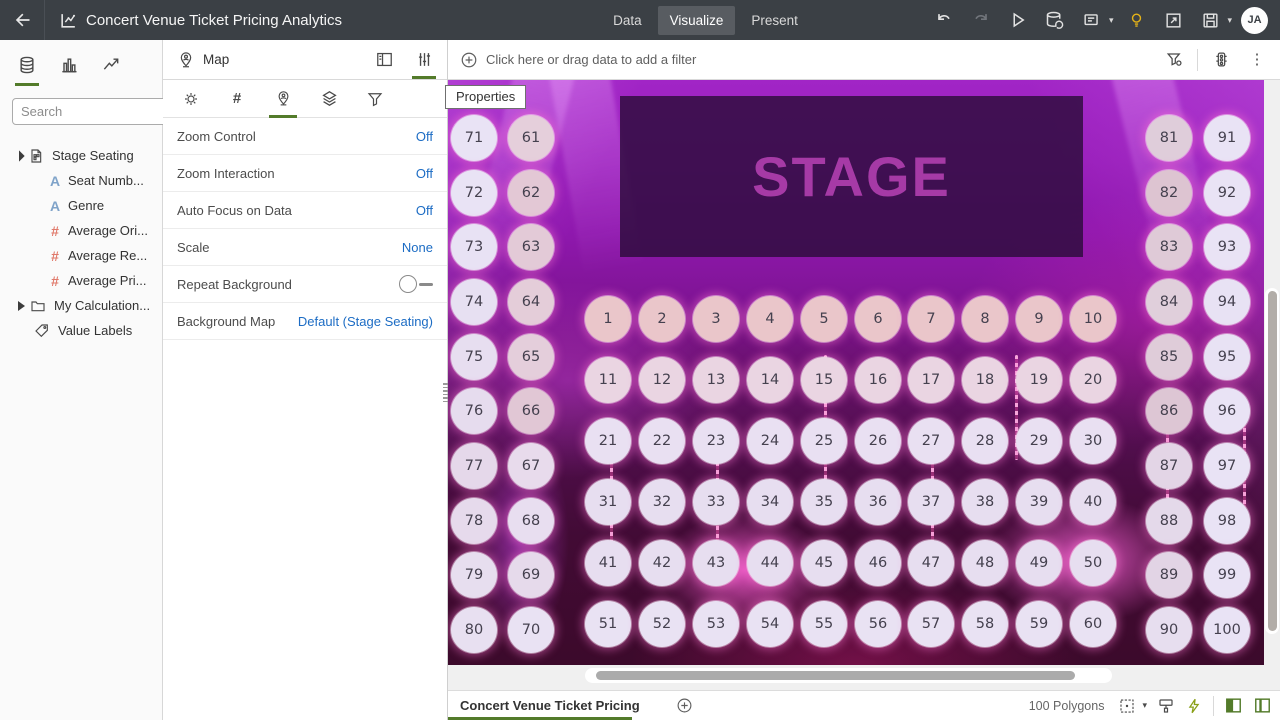 This screenshot has width=1280, height=720. What do you see at coordinates (416, 284) in the screenshot?
I see `repeat-background-toggle` at bounding box center [416, 284].